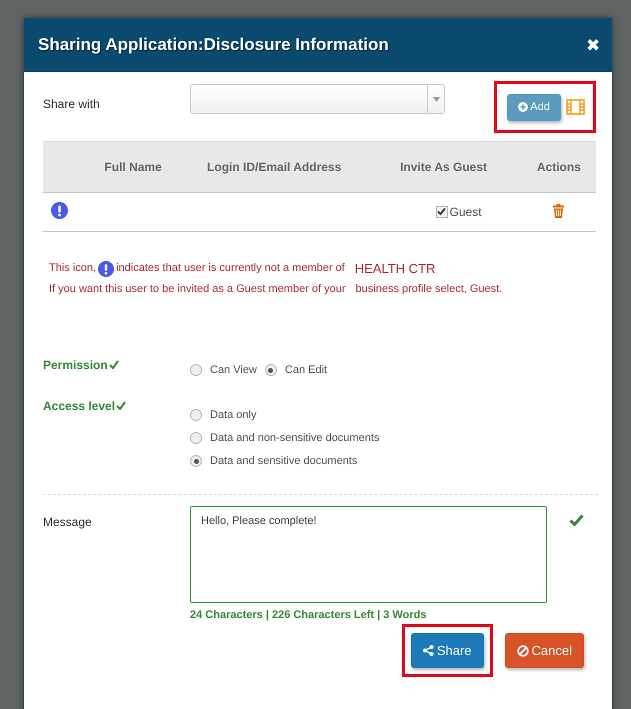  I want to click on share-with-dropdown, so click(318, 99).